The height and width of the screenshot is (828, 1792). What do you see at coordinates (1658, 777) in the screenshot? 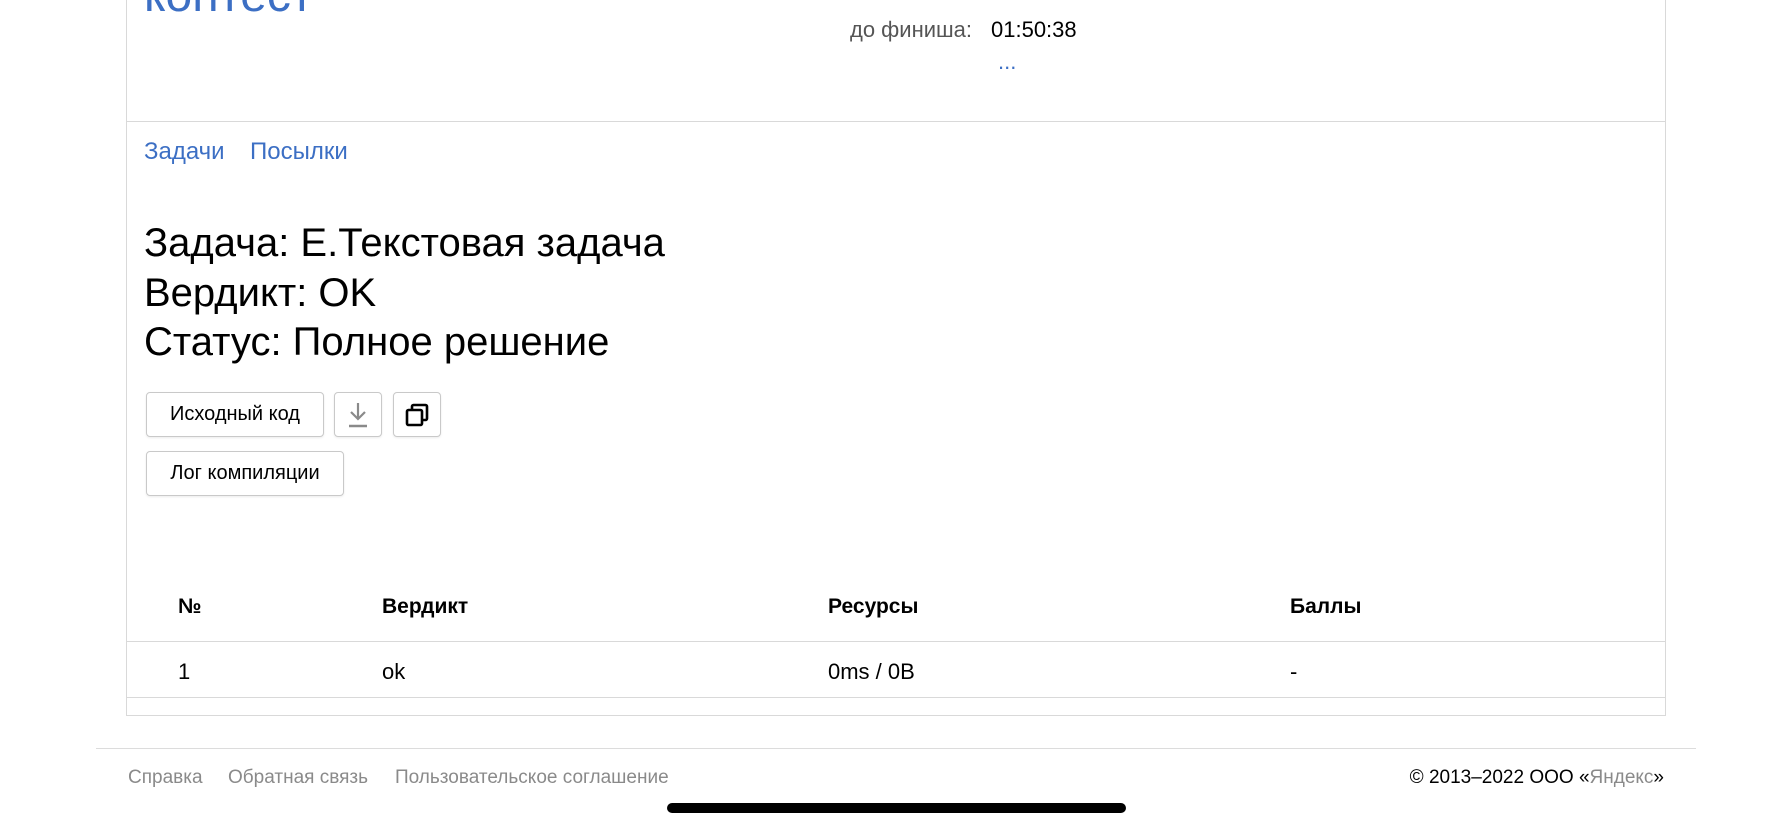
I see `copyright-suffix: »` at bounding box center [1658, 777].